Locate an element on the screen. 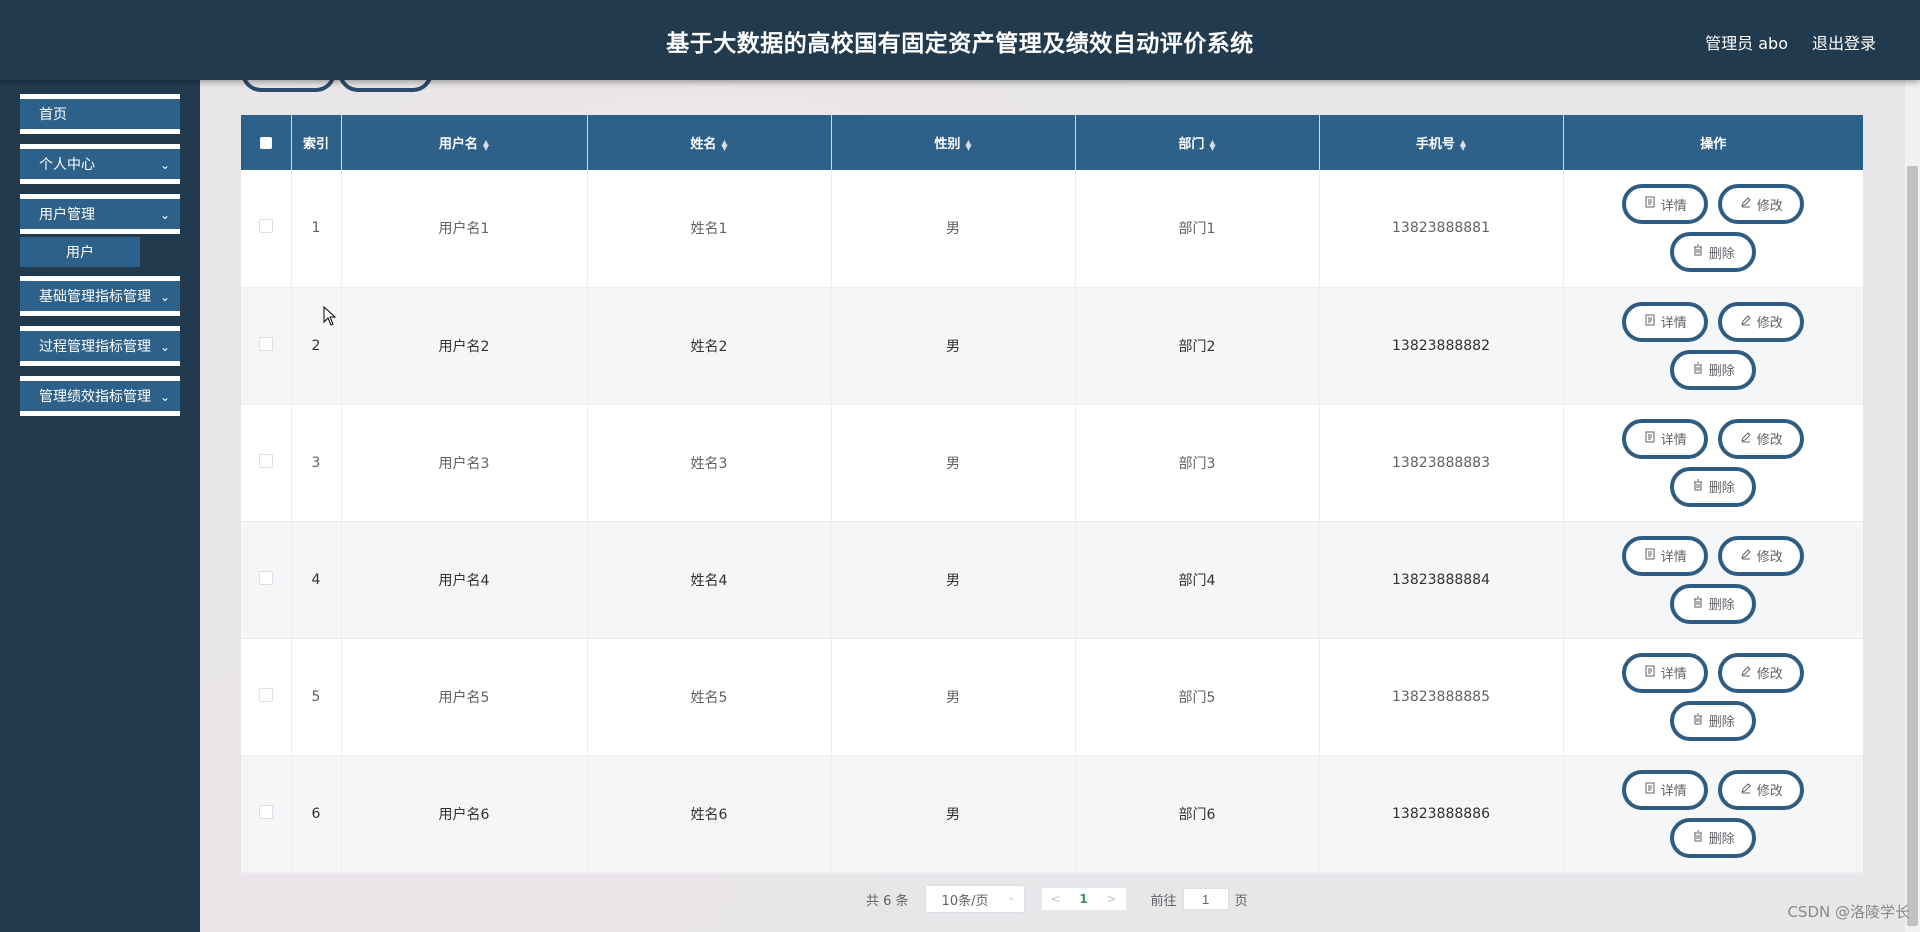 This screenshot has height=932, width=1920. scrollbar-thumb is located at coordinates (1912, 546).